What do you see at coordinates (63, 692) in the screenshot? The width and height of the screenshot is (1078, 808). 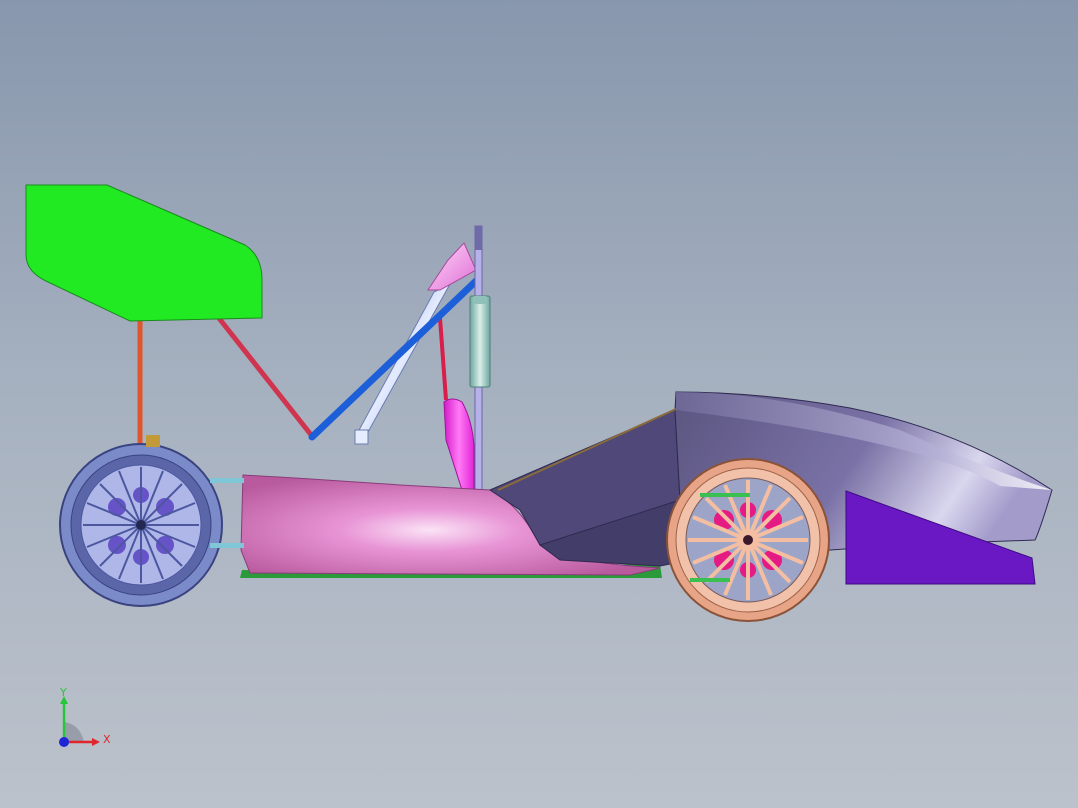 I see `y-axis-label: Y` at bounding box center [63, 692].